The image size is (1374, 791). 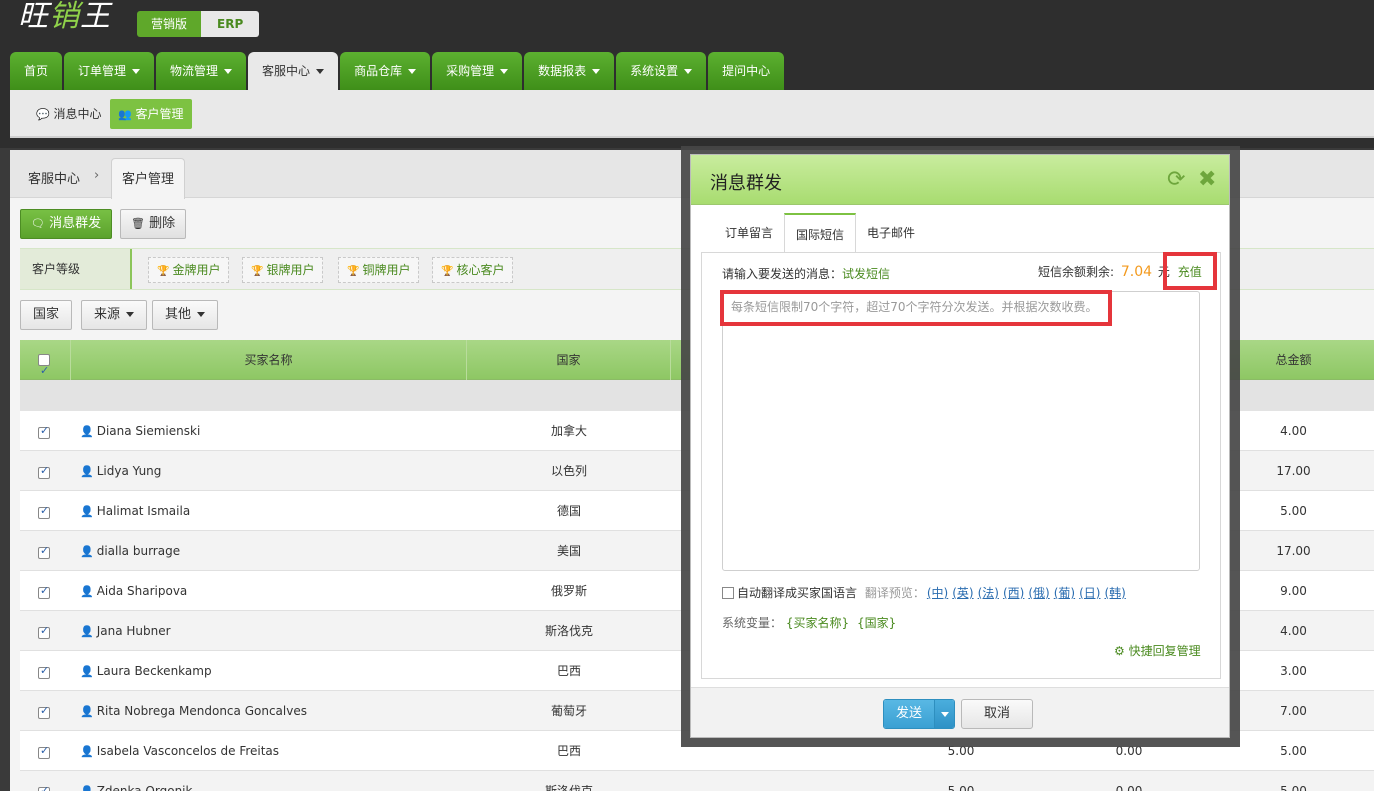 I want to click on recharge-link: 充值, so click(x=1190, y=272).